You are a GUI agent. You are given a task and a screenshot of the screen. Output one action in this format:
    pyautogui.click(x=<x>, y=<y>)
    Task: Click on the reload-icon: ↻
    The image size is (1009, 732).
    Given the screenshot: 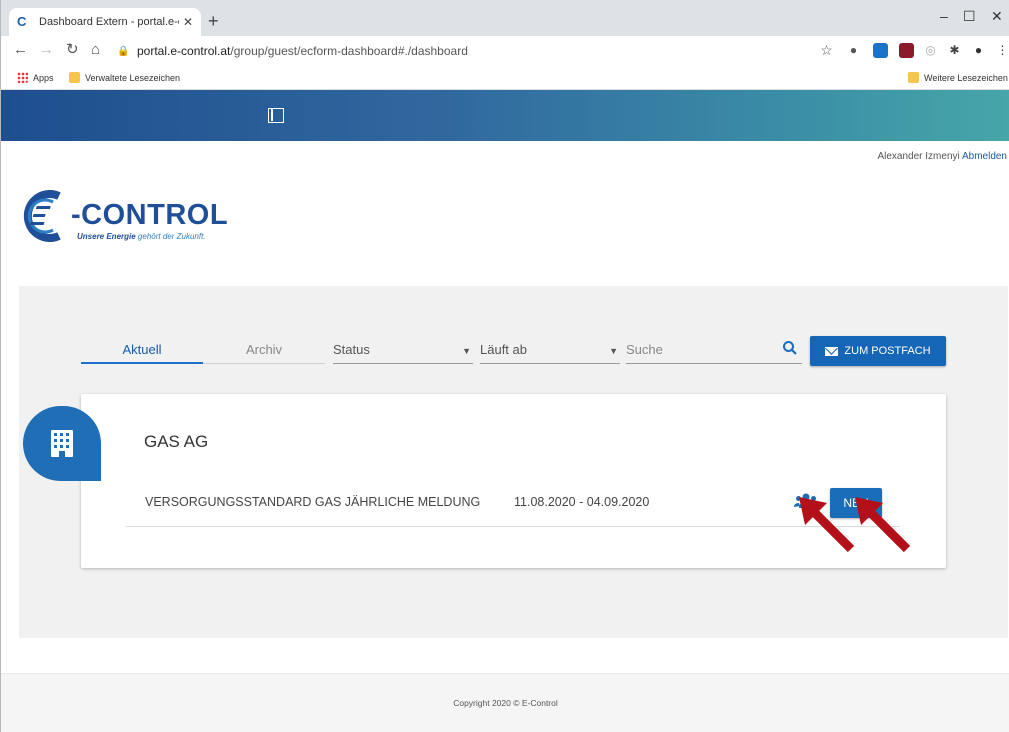 What is the action you would take?
    pyautogui.click(x=72, y=50)
    